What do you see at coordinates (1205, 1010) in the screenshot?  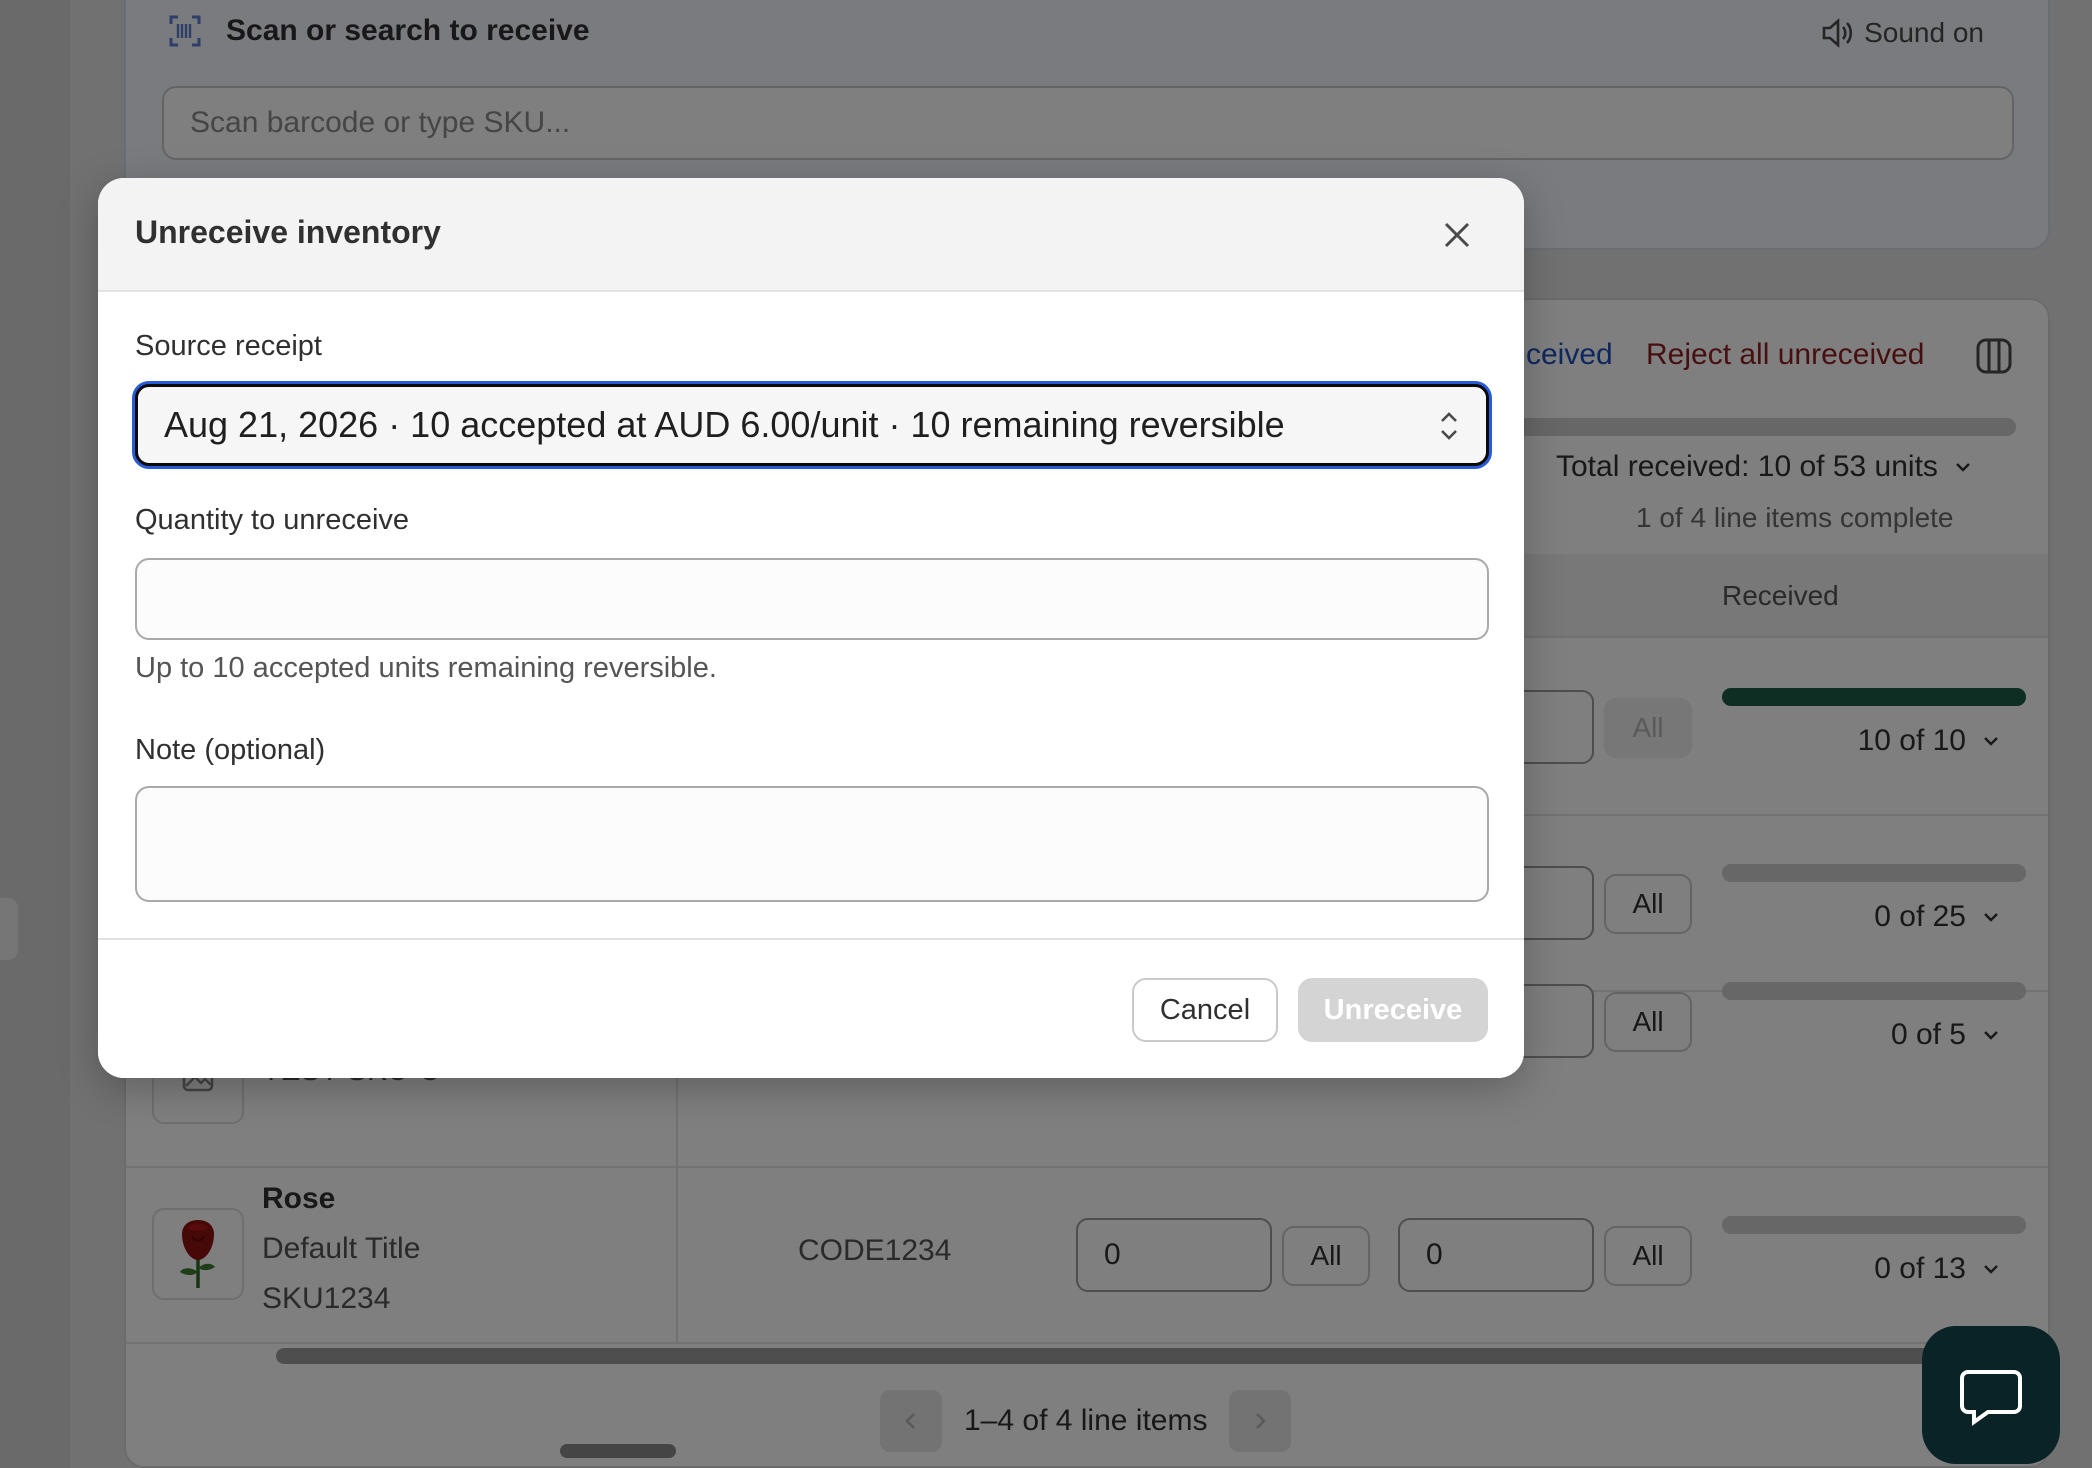 I see `cancel-button: Cancel` at bounding box center [1205, 1010].